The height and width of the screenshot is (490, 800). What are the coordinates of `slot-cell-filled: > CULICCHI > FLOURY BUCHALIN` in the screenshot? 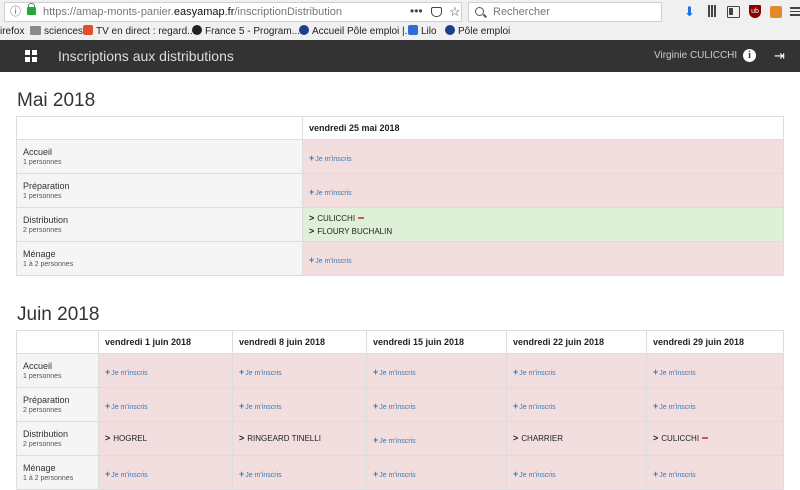 It's located at (543, 224).